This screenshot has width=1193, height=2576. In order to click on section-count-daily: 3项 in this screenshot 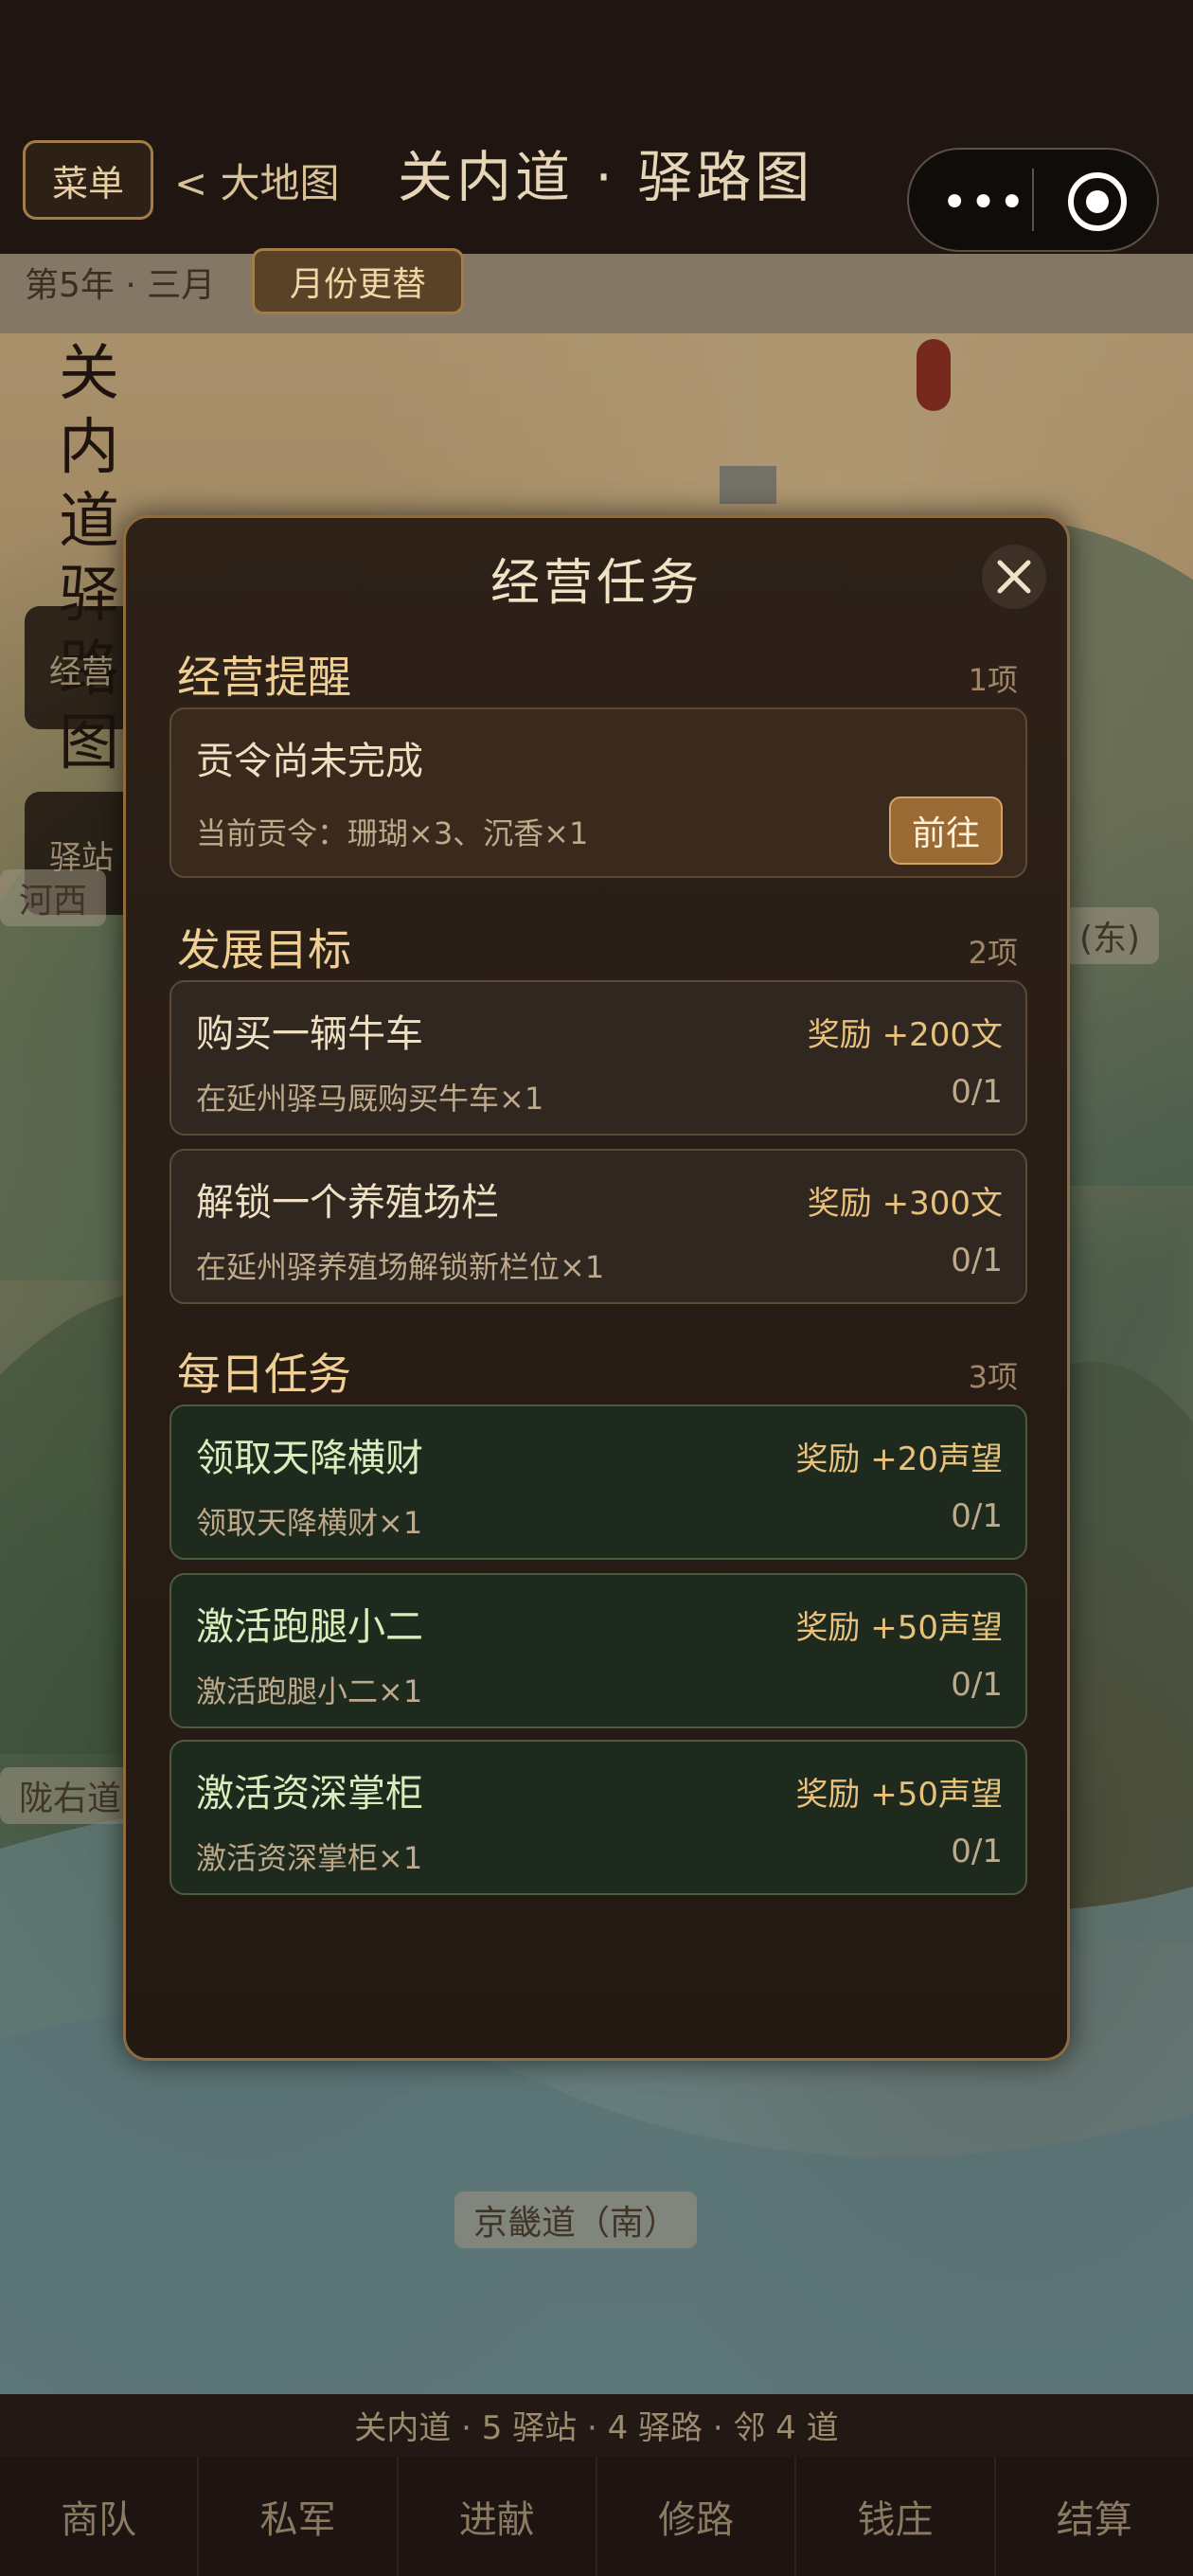, I will do `click(993, 1377)`.